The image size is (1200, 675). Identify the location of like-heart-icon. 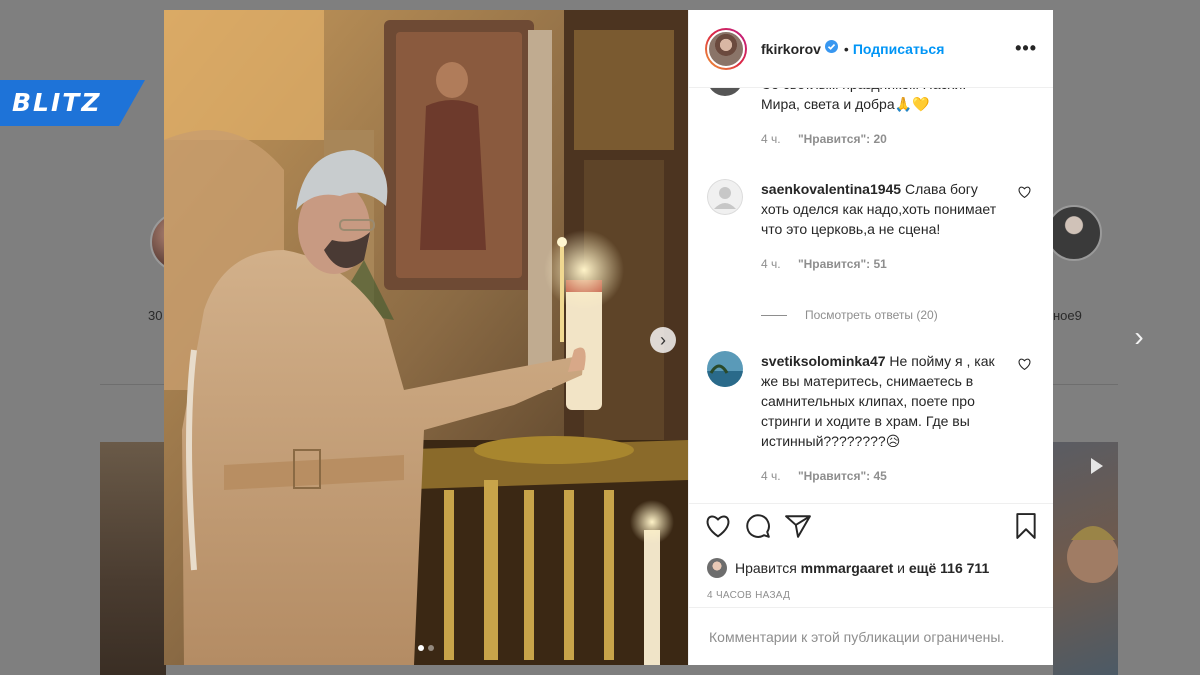
(718, 528).